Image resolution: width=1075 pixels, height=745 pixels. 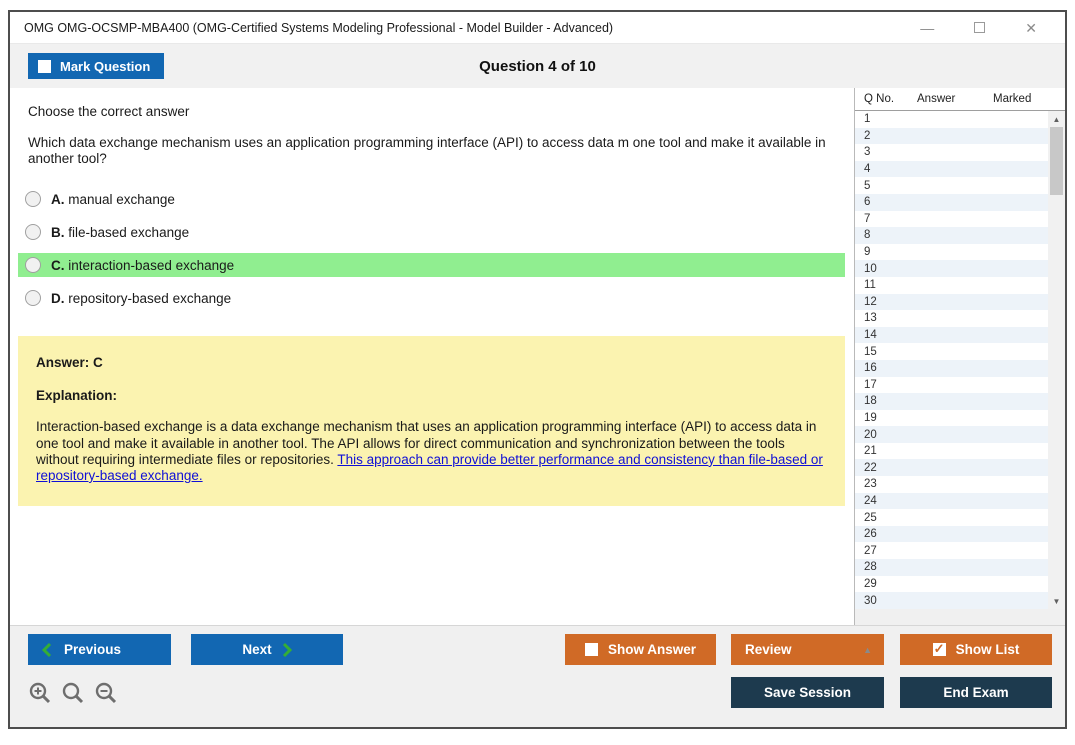 I want to click on instruction-text: Choose the correct answer, so click(x=109, y=111).